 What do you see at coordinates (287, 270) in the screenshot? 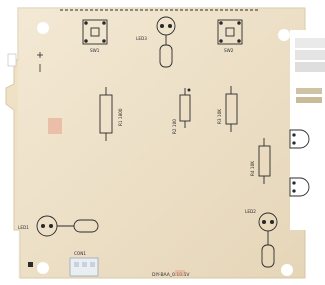
I see `mount-hole-br` at bounding box center [287, 270].